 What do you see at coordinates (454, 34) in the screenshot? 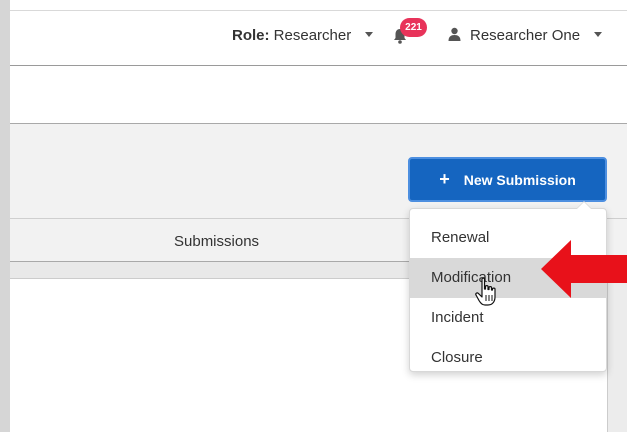
I see `user-icon` at bounding box center [454, 34].